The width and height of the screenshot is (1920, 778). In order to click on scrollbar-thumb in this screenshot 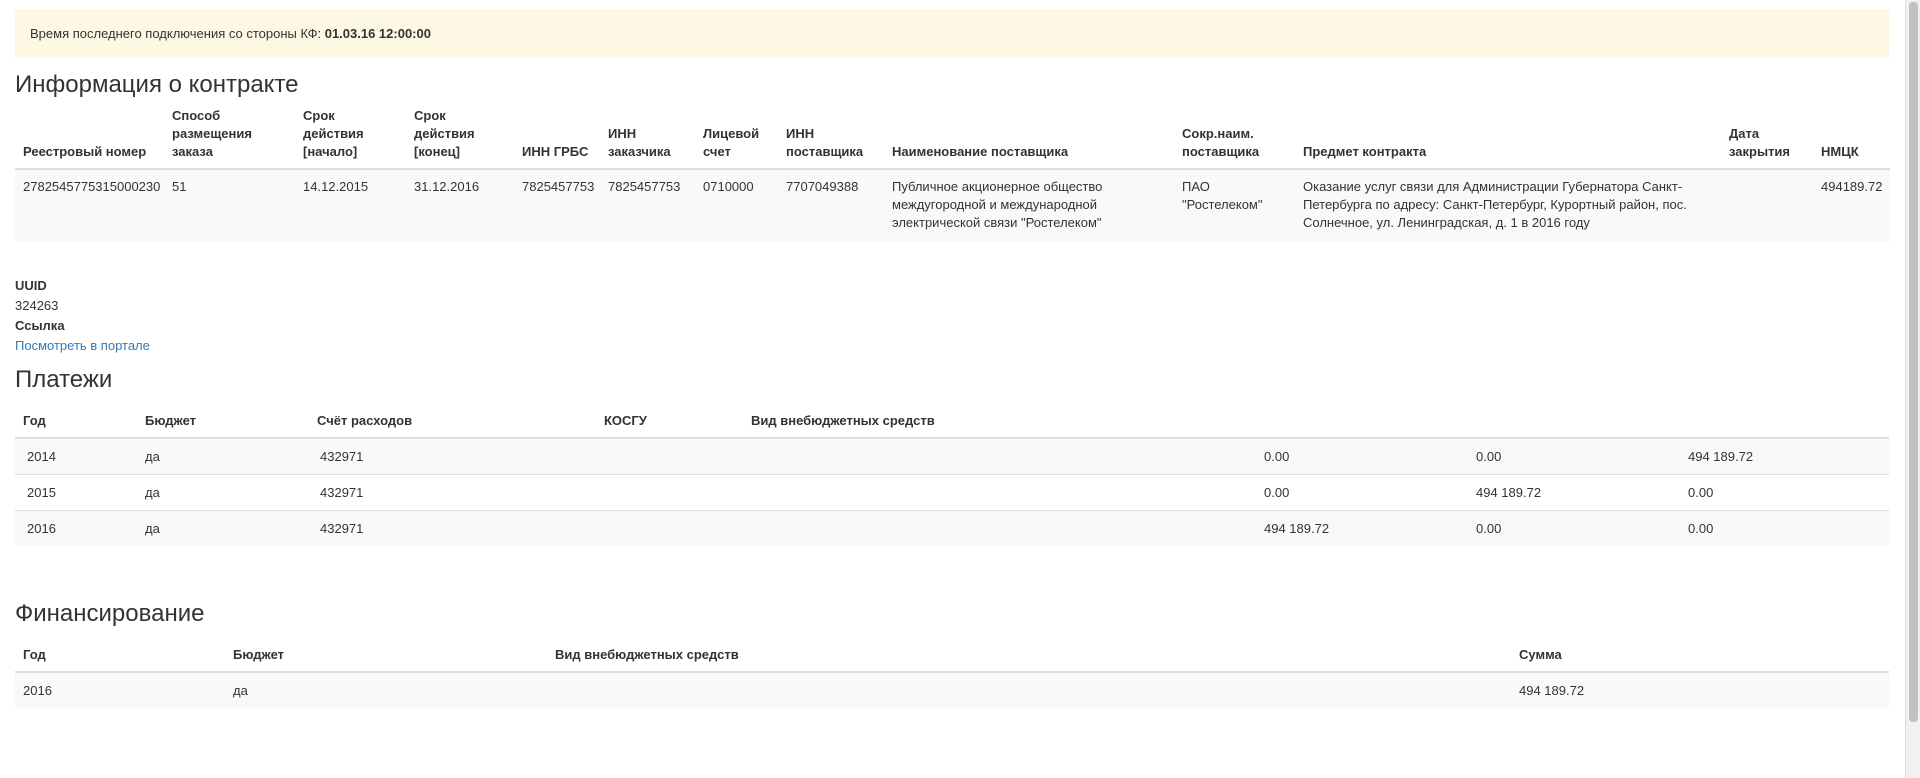, I will do `click(1913, 362)`.